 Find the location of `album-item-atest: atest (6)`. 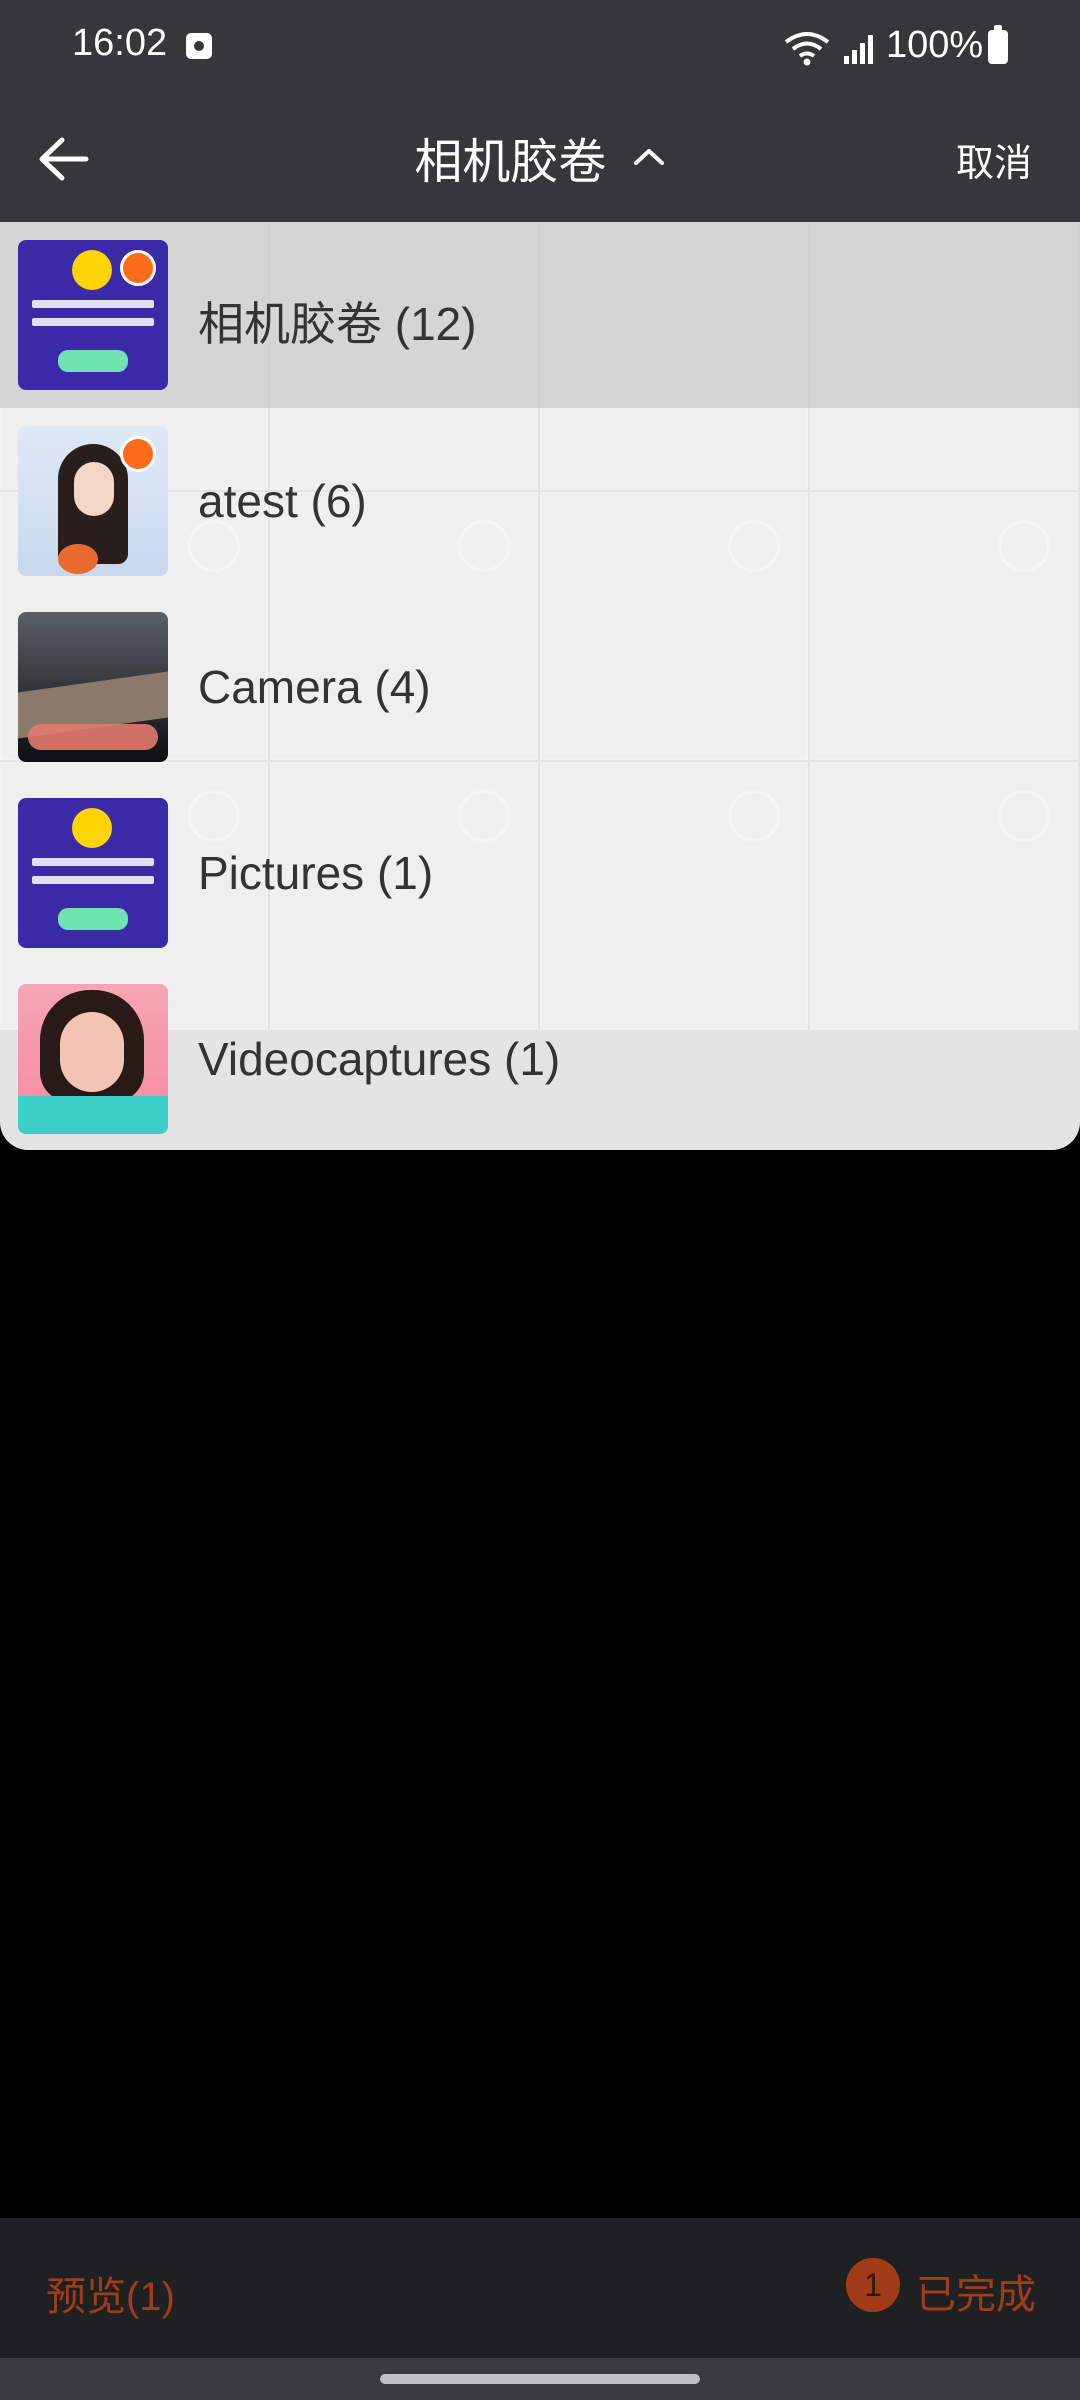

album-item-atest: atest (6) is located at coordinates (540, 501).